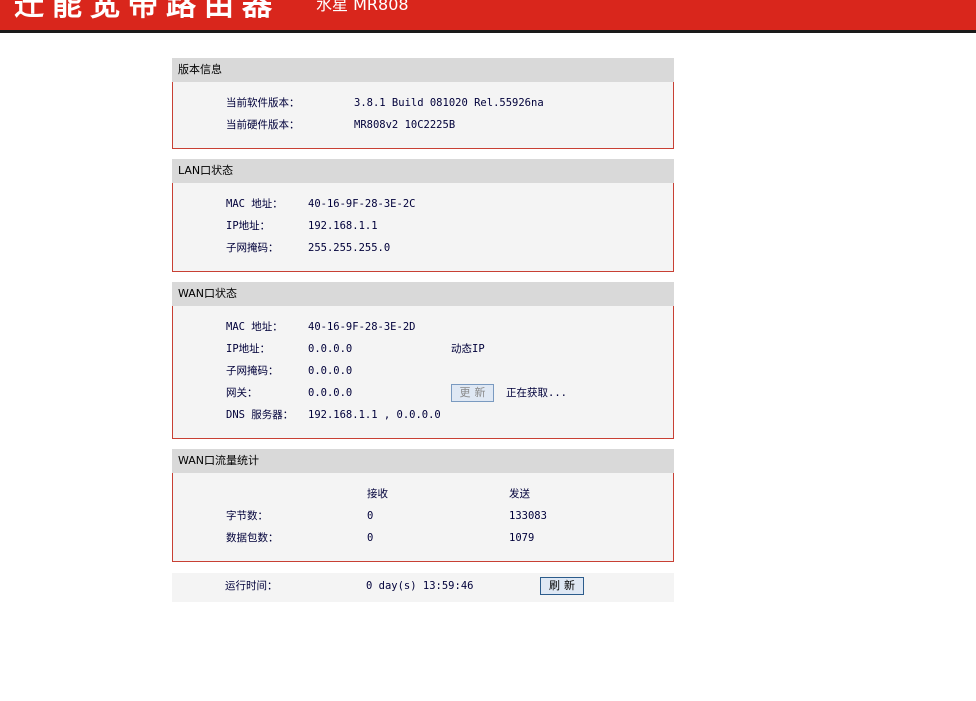 The width and height of the screenshot is (976, 701). What do you see at coordinates (254, 327) in the screenshot?
I see `wan-mac-label: MAC 地址：` at bounding box center [254, 327].